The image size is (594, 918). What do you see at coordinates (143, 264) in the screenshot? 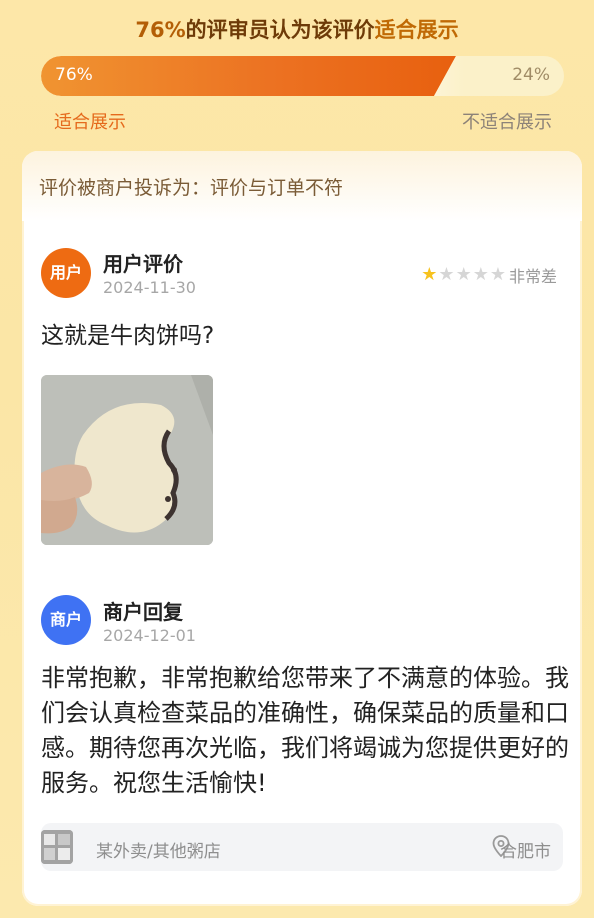
I see `user-review-title: 用户评价` at bounding box center [143, 264].